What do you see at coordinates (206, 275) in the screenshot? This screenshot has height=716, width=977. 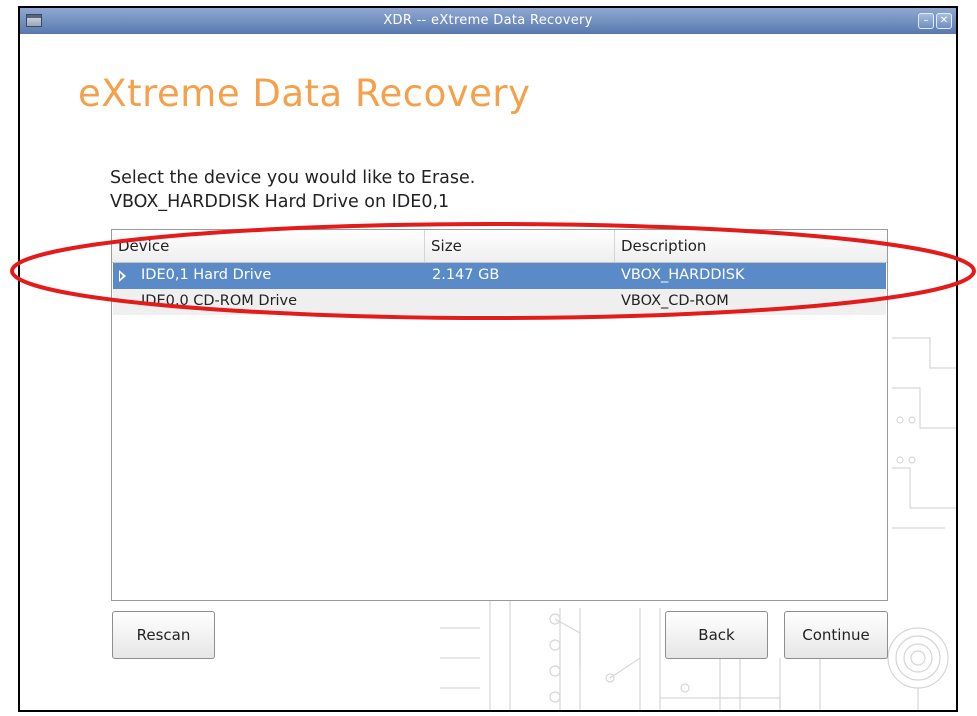 I see `device-name: IDE0,1 Hard Drive` at bounding box center [206, 275].